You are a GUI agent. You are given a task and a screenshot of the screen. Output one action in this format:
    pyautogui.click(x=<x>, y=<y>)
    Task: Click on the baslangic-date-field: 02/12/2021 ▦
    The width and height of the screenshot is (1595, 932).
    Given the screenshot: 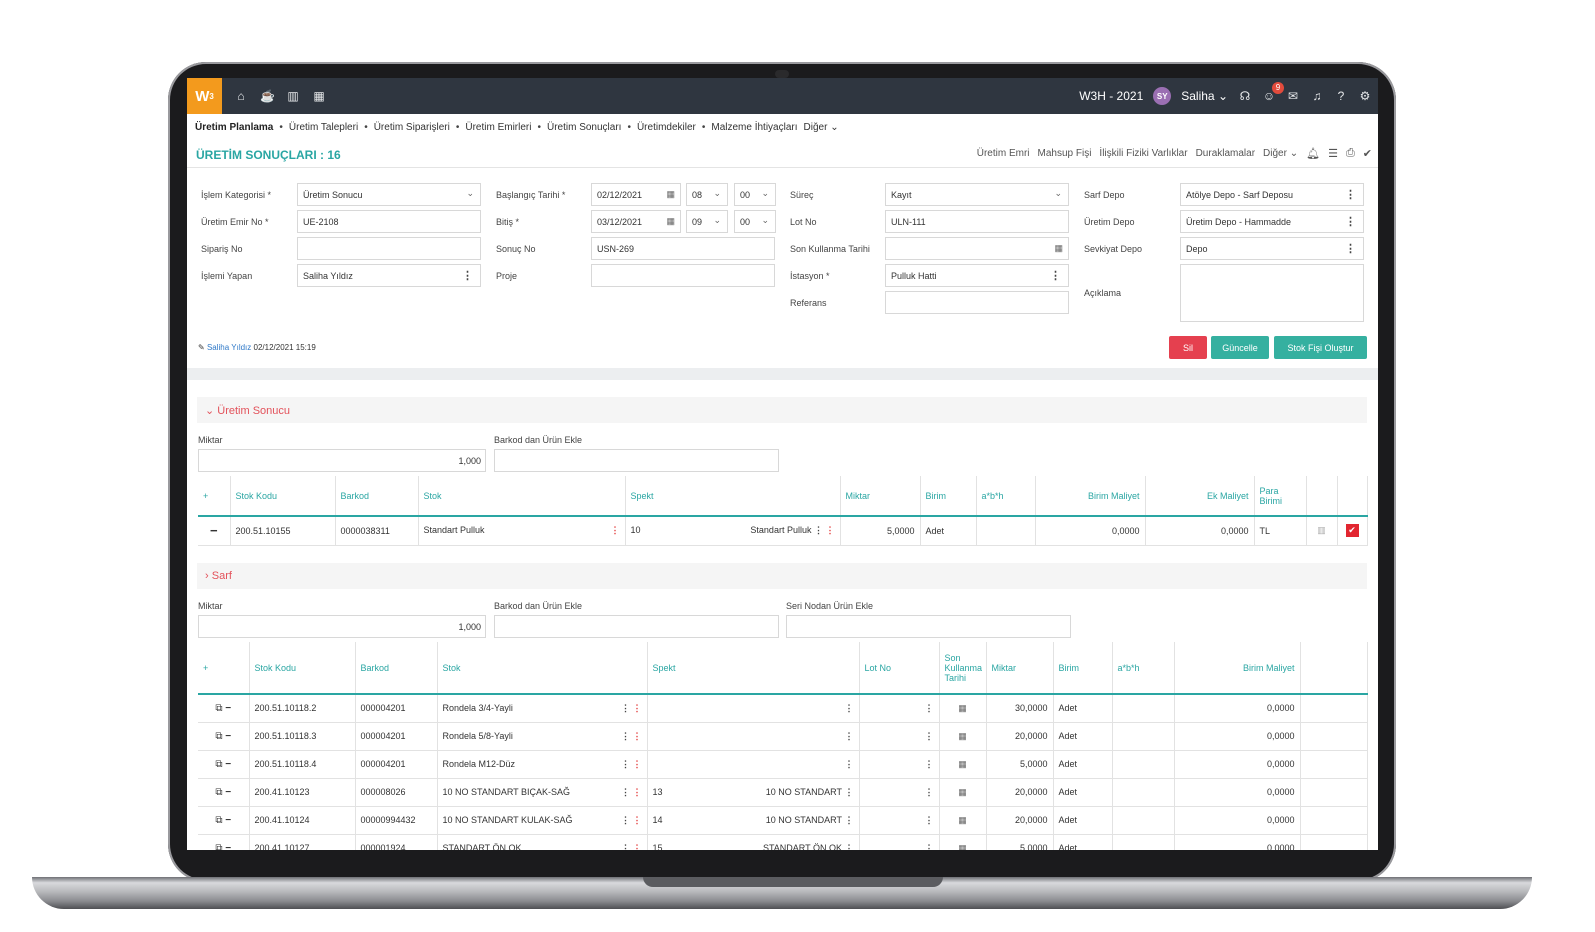 What is the action you would take?
    pyautogui.click(x=636, y=194)
    